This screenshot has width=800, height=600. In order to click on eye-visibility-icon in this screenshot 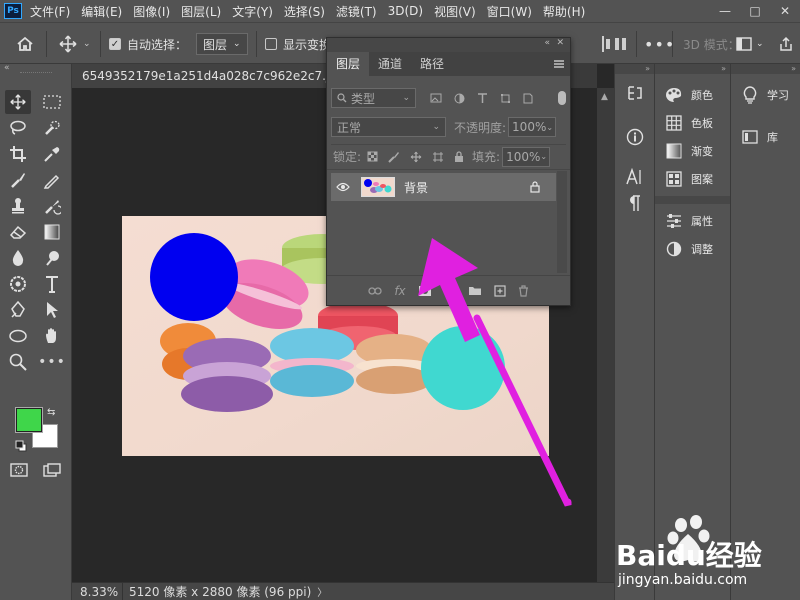, I will do `click(343, 187)`.